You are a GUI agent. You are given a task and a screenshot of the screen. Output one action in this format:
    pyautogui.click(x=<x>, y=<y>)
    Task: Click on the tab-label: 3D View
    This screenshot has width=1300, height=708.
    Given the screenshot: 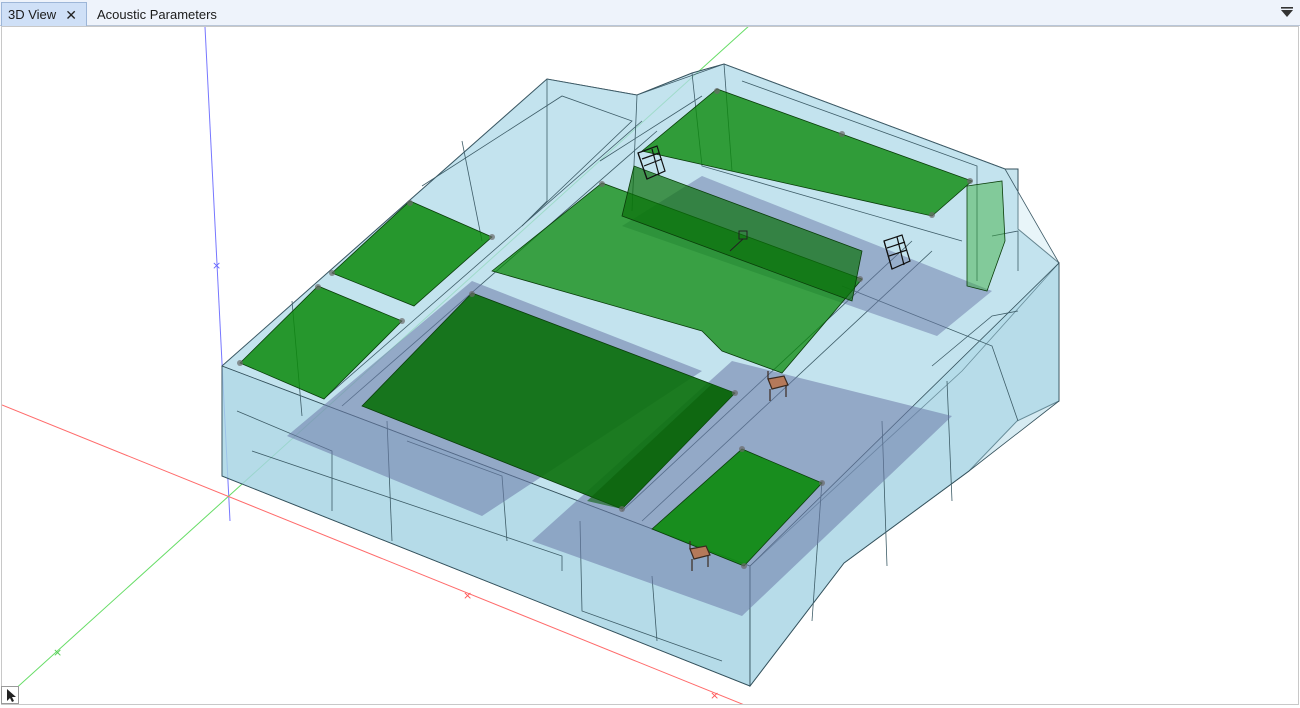 What is the action you would take?
    pyautogui.click(x=32, y=14)
    